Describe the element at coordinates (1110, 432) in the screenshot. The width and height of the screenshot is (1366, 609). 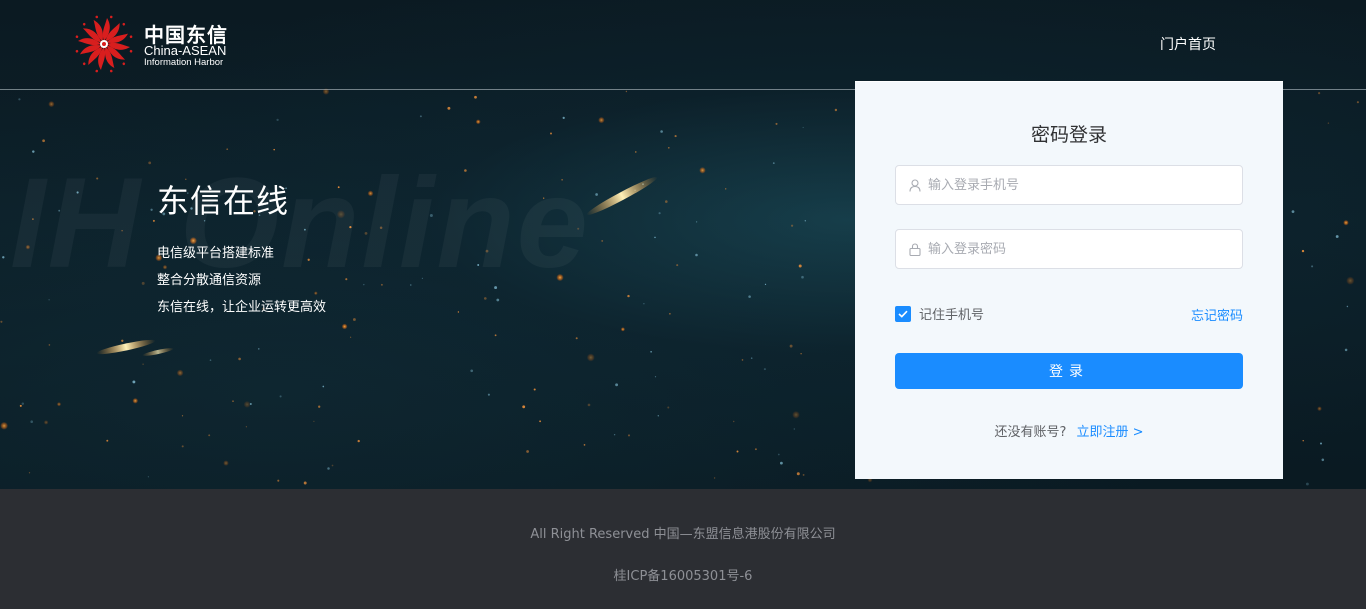
I see `register-link: 立即注册 >` at that location.